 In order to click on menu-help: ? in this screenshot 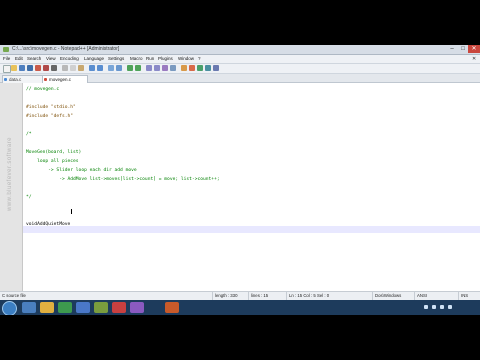, I will do `click(199, 59)`.